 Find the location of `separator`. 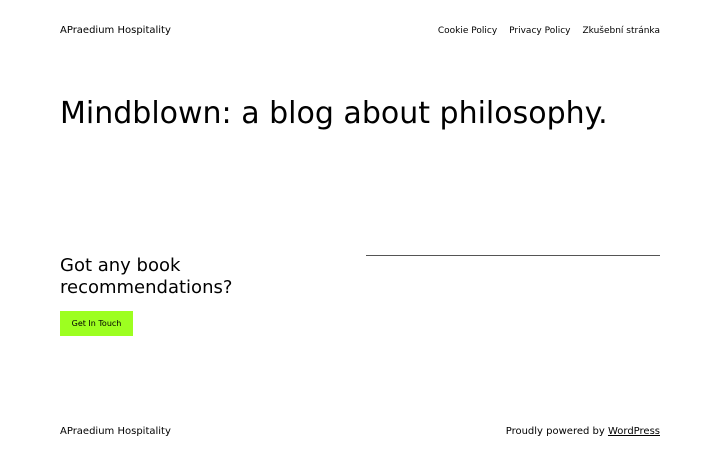

separator is located at coordinates (513, 255).